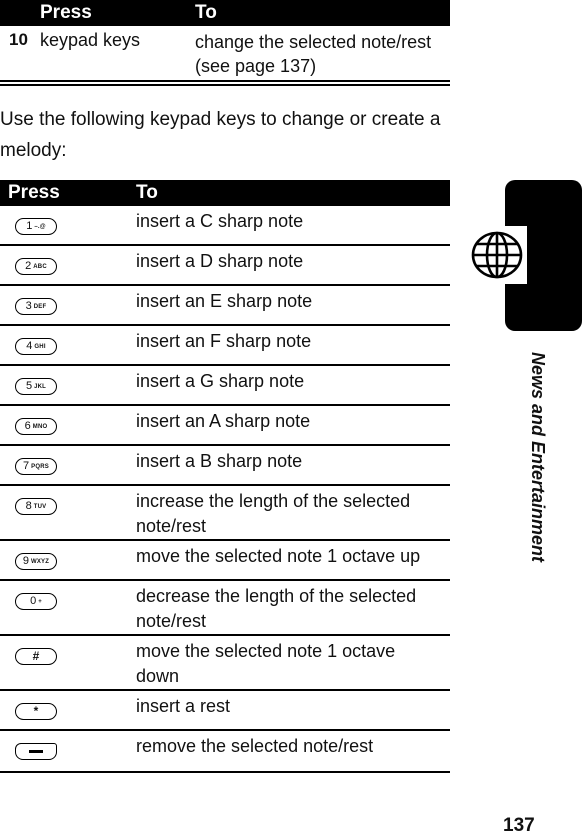 The height and width of the screenshot is (837, 582). I want to click on table-row: * insert a rest, so click(225, 711).